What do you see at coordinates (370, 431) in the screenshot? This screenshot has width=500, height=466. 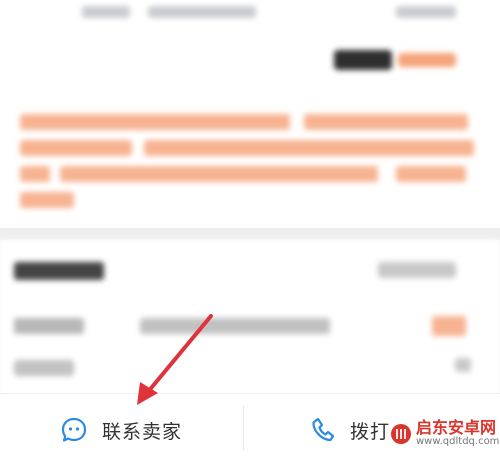 I see `call-label: 拨打` at bounding box center [370, 431].